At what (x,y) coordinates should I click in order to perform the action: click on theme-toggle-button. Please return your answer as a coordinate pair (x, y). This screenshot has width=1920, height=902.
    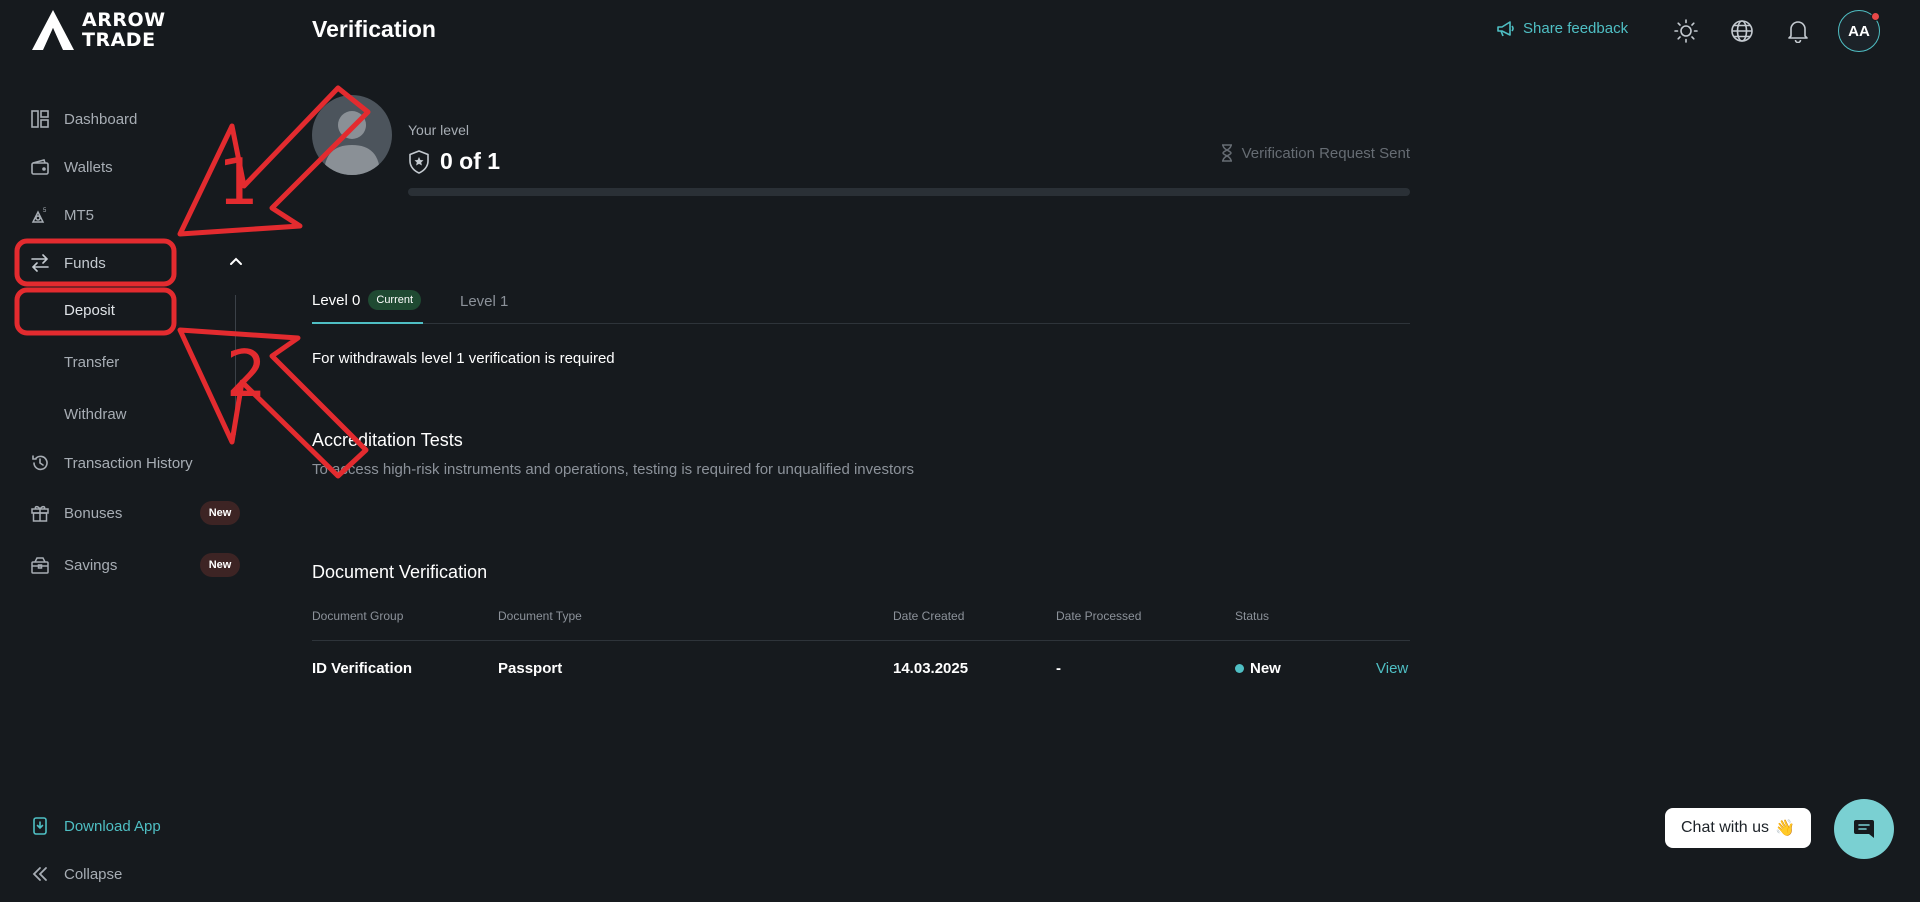
    Looking at the image, I should click on (1686, 31).